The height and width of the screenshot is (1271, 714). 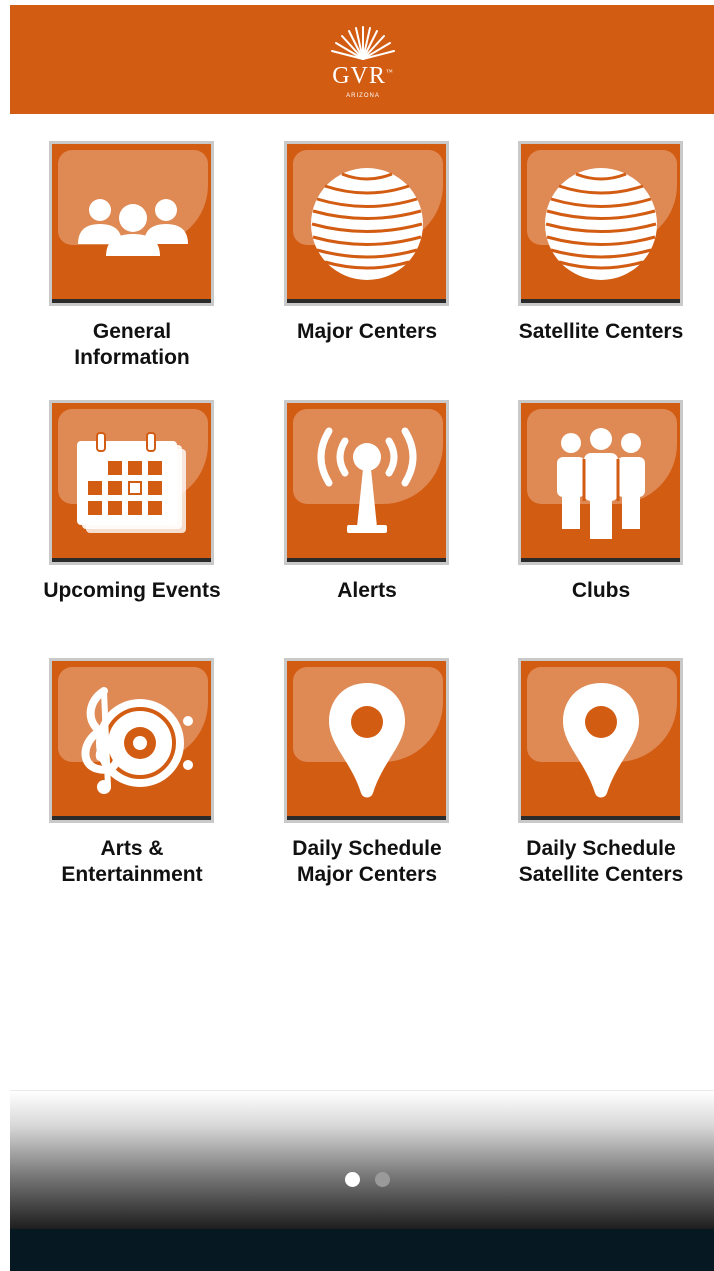 I want to click on people-standing-icon, so click(x=601, y=483).